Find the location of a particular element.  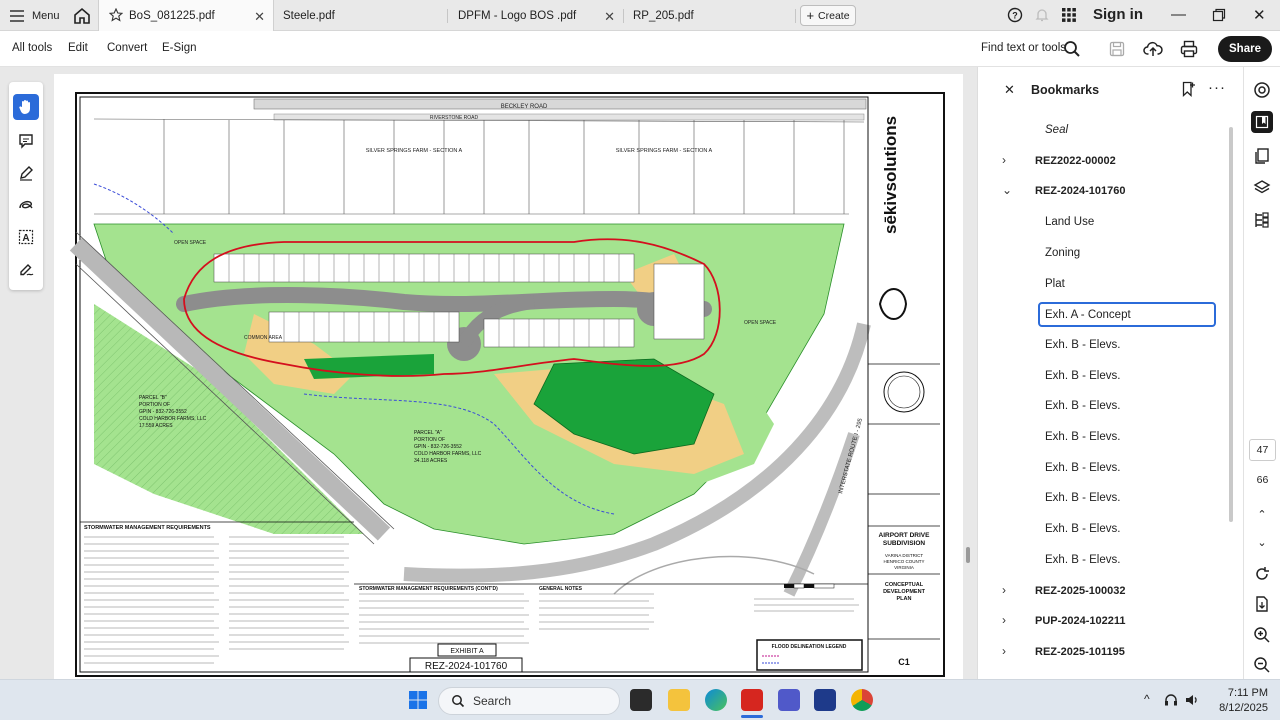

headset-icon is located at coordinates (1171, 700).